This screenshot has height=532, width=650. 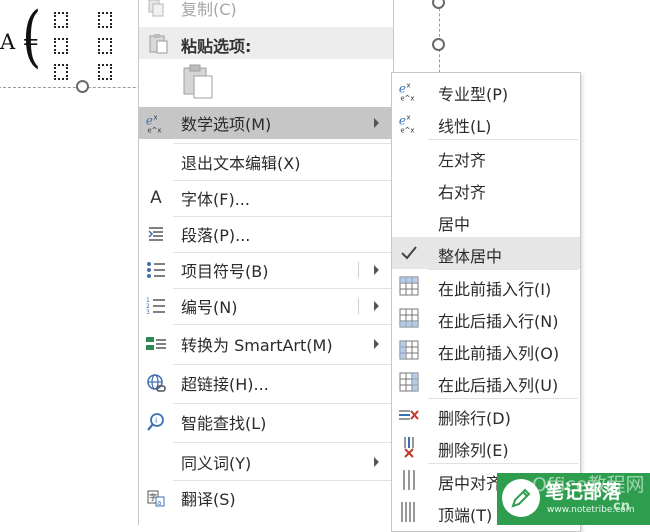 I want to click on delete-row-label: 删除行(D), so click(x=474, y=418).